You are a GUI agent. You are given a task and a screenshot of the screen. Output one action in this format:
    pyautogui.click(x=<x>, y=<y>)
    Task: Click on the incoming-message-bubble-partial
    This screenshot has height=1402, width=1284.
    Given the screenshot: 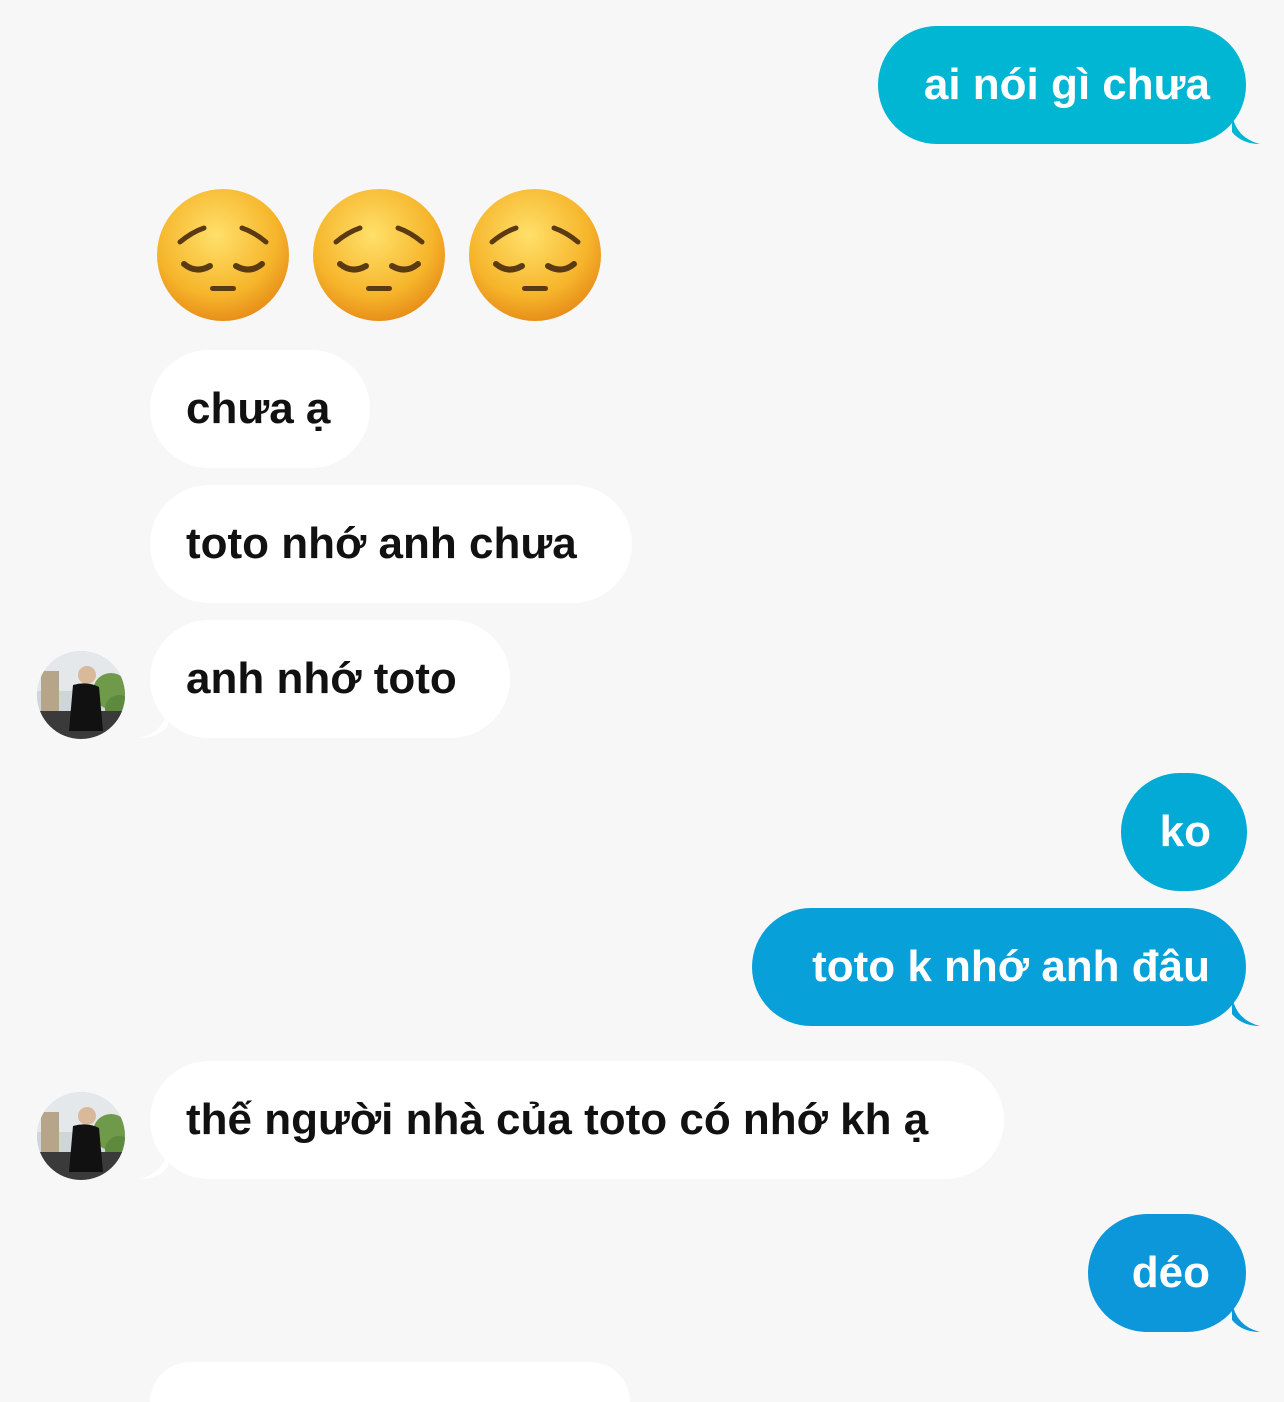 What is the action you would take?
    pyautogui.click(x=390, y=1382)
    